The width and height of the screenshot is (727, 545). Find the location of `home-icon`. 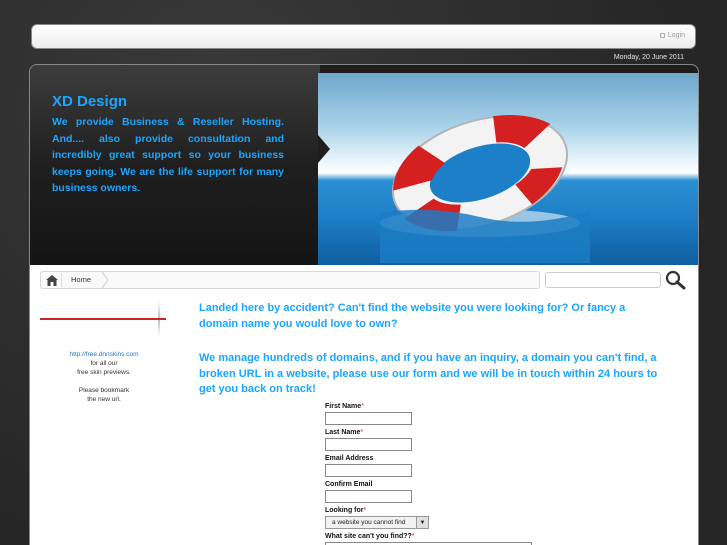

home-icon is located at coordinates (52, 280).